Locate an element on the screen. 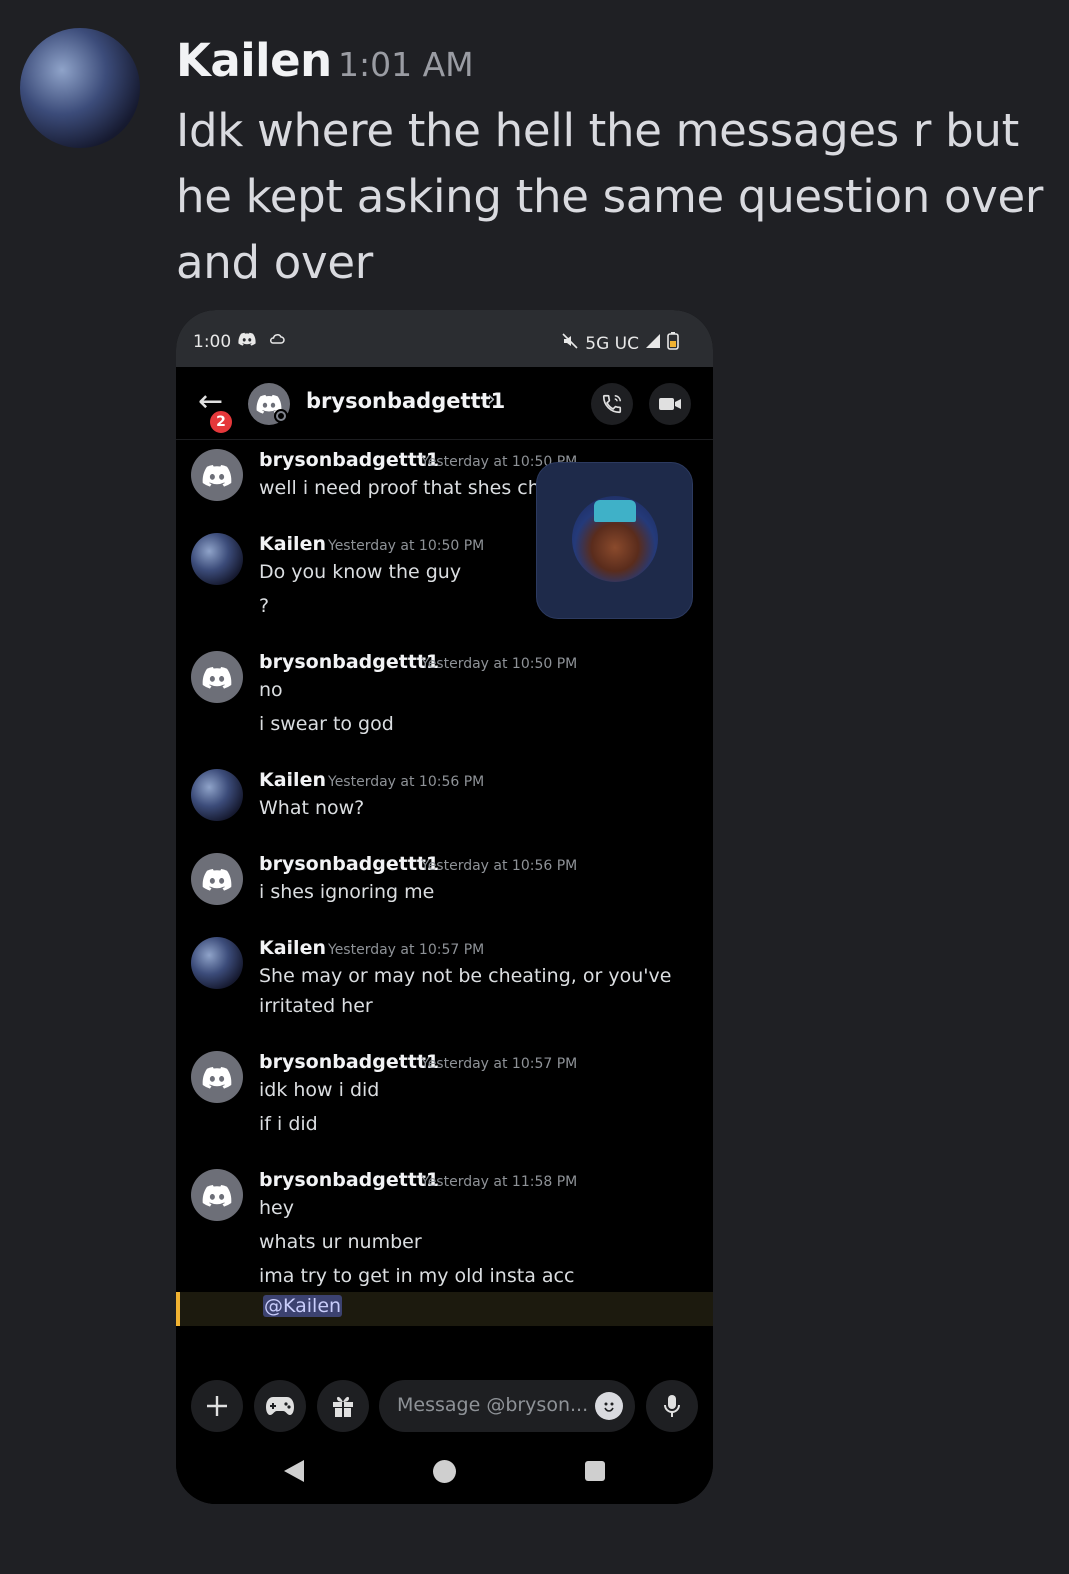 The height and width of the screenshot is (1574, 1069). outer-author-avatar is located at coordinates (80, 88).